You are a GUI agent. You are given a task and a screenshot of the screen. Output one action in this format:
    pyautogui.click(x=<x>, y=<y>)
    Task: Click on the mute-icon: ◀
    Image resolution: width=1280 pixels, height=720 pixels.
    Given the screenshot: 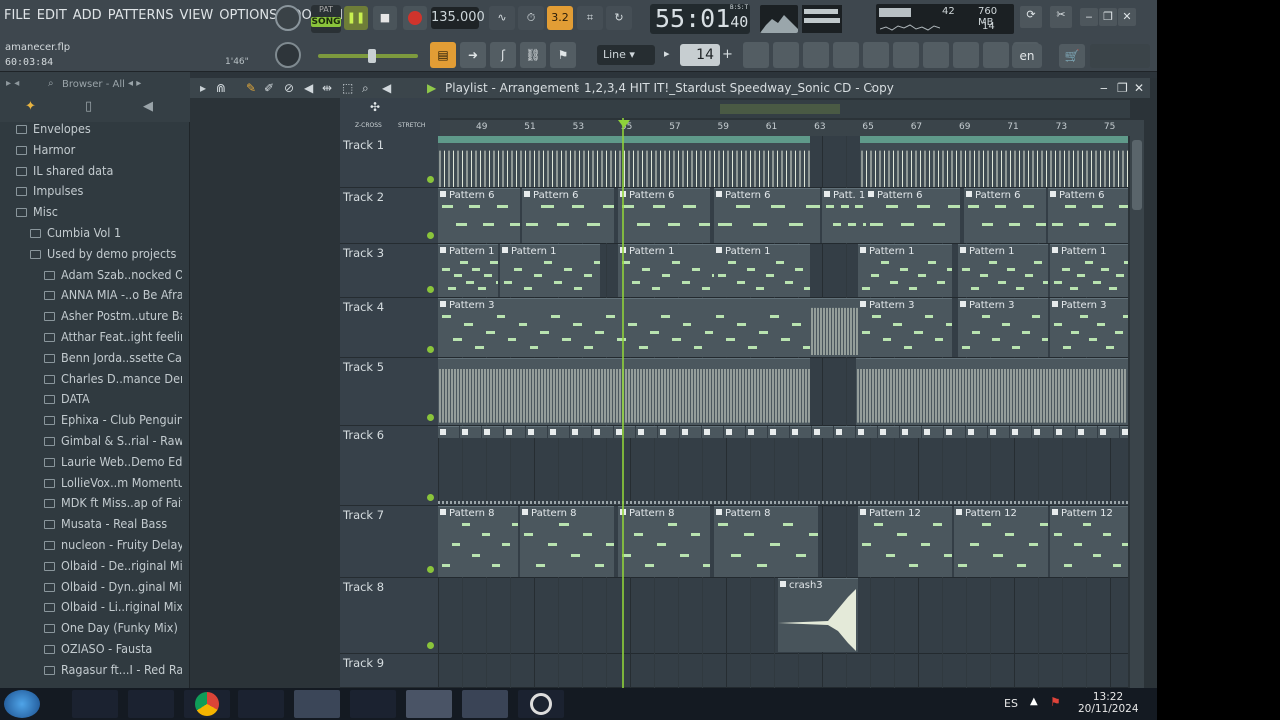 What is the action you would take?
    pyautogui.click(x=308, y=88)
    